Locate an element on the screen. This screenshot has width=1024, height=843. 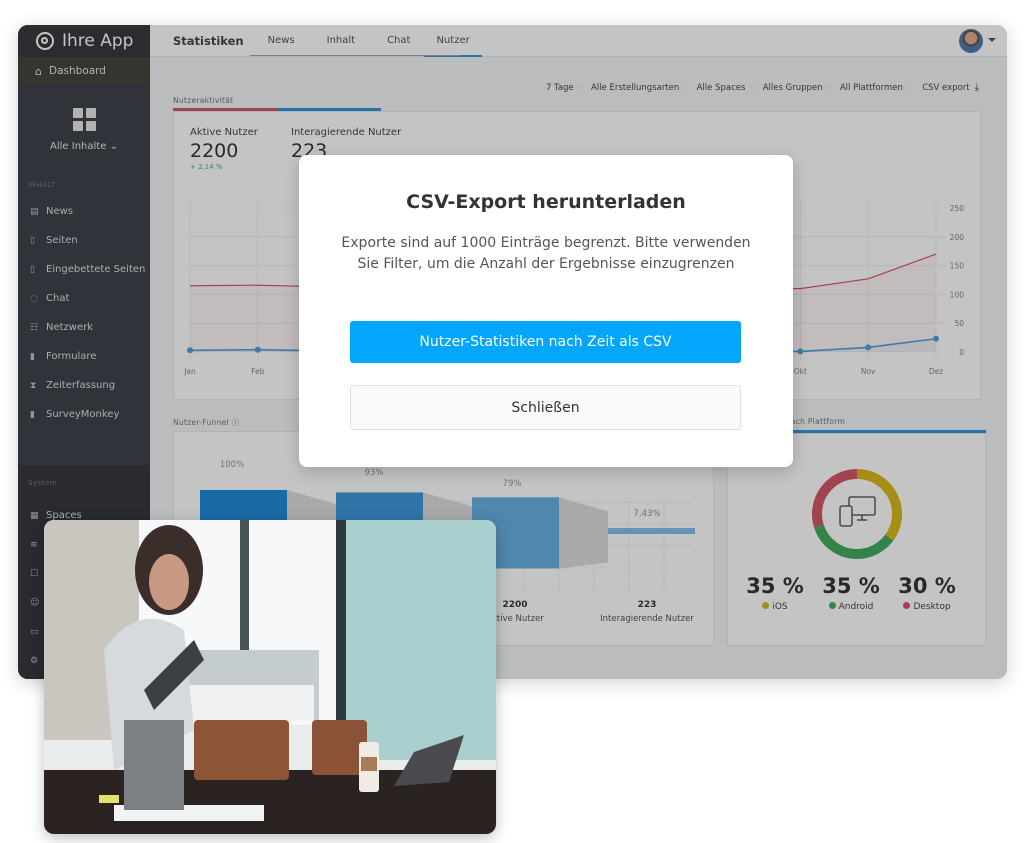
modal-title: CSV-Export herunterladen is located at coordinates (546, 202).